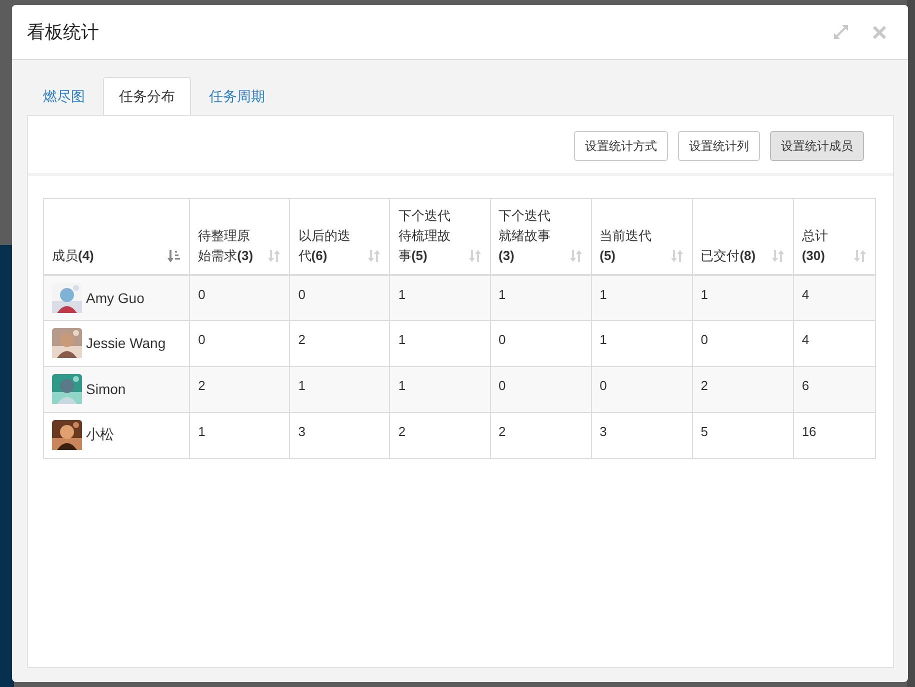 Image resolution: width=915 pixels, height=687 pixels. Describe the element at coordinates (621, 146) in the screenshot. I see `settings-button: 设置统计方式` at that location.